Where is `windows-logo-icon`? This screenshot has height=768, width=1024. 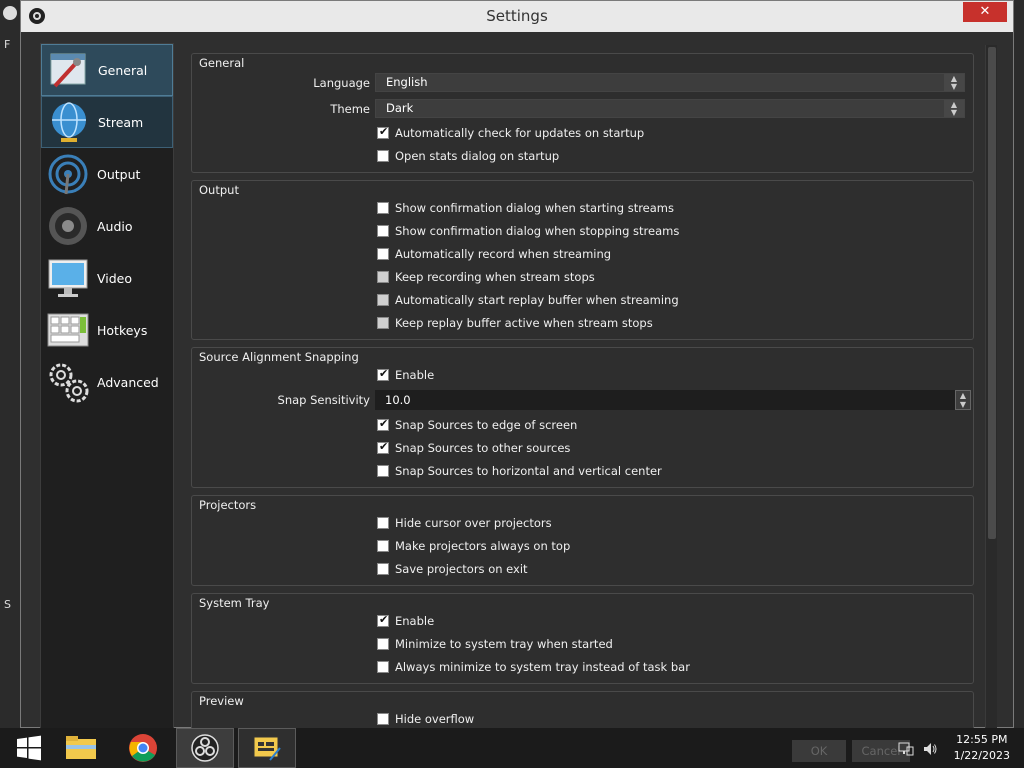 windows-logo-icon is located at coordinates (29, 748).